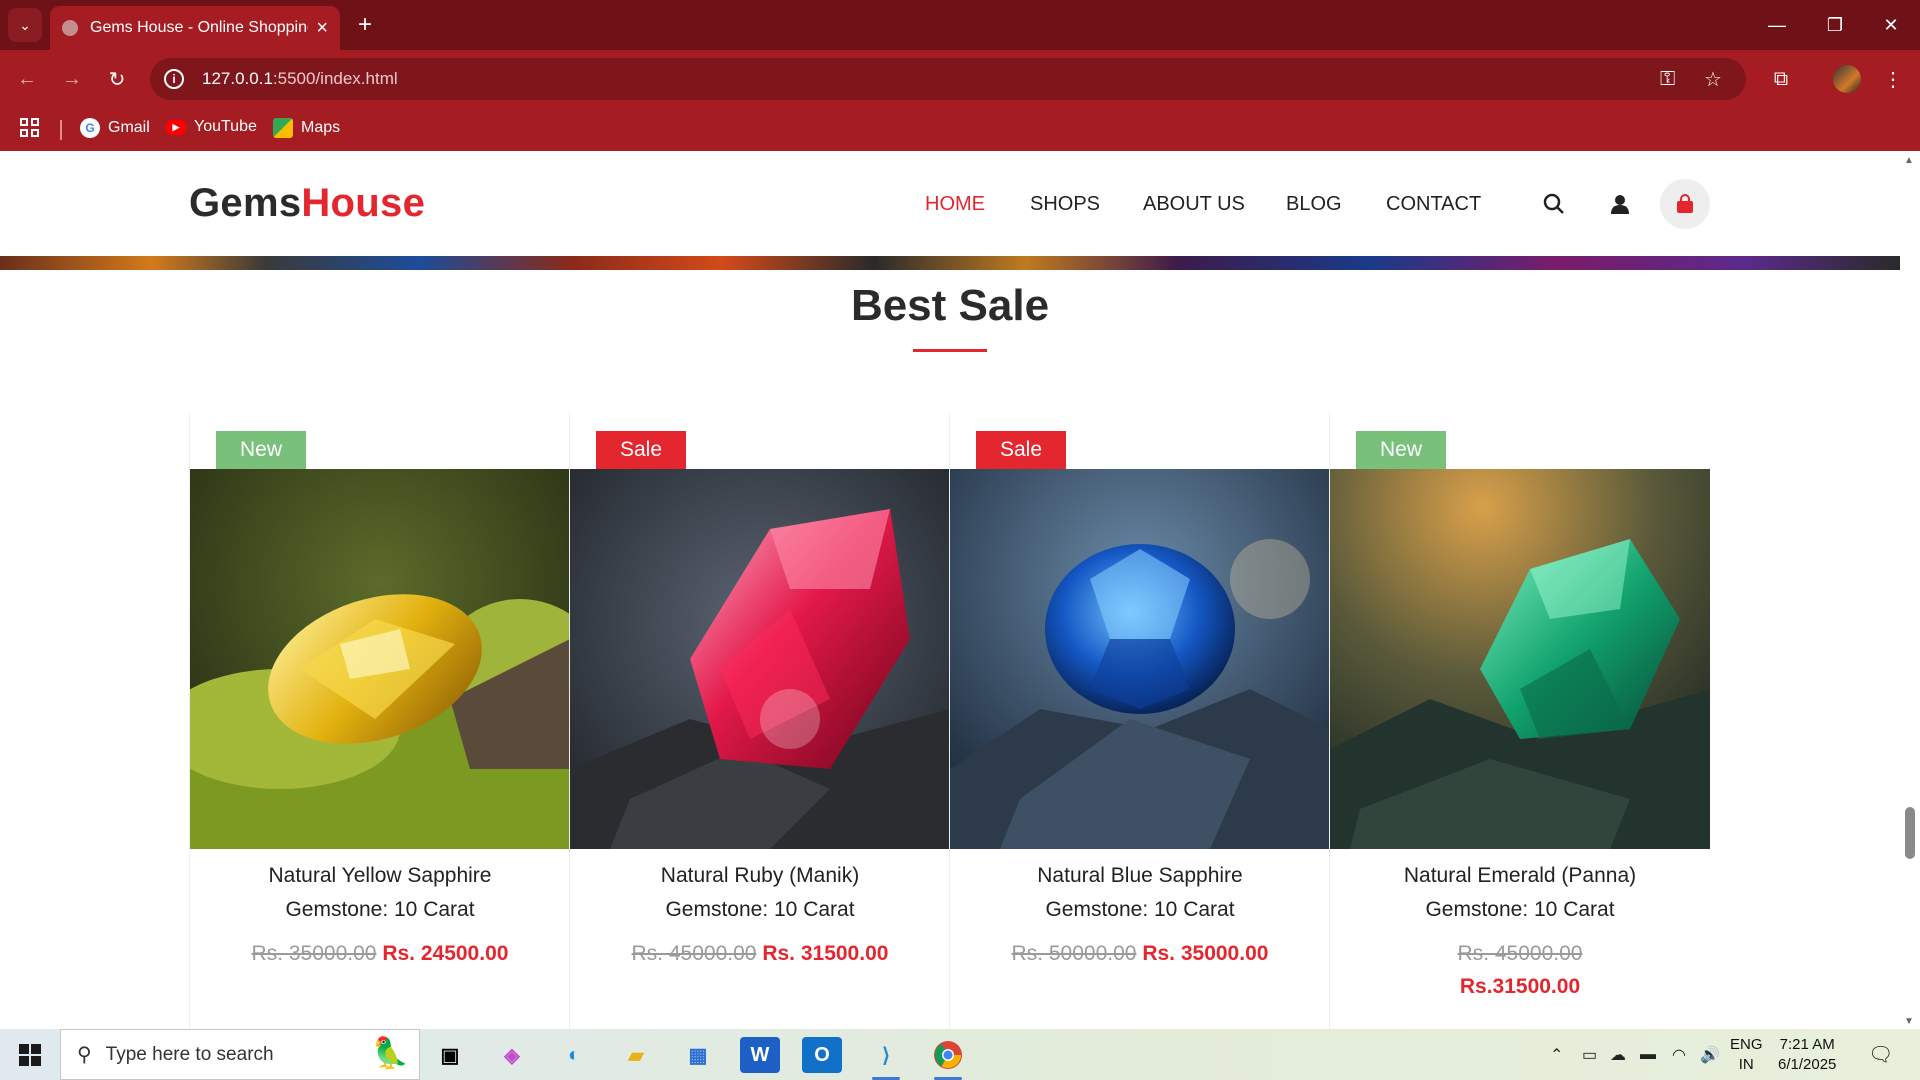  What do you see at coordinates (1713, 79) in the screenshot?
I see `bookmark-star-icon: ☆` at bounding box center [1713, 79].